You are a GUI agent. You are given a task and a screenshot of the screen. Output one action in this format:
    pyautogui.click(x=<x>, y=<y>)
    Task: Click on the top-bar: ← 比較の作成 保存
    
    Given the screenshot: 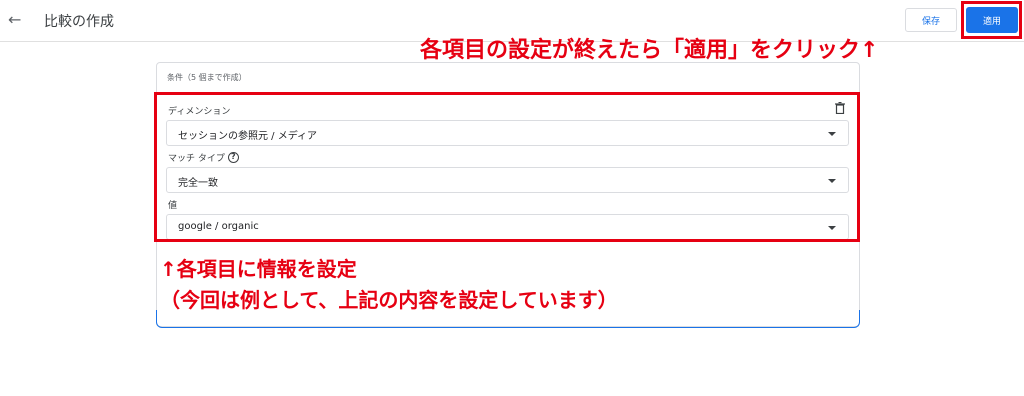 What is the action you would take?
    pyautogui.click(x=512, y=21)
    